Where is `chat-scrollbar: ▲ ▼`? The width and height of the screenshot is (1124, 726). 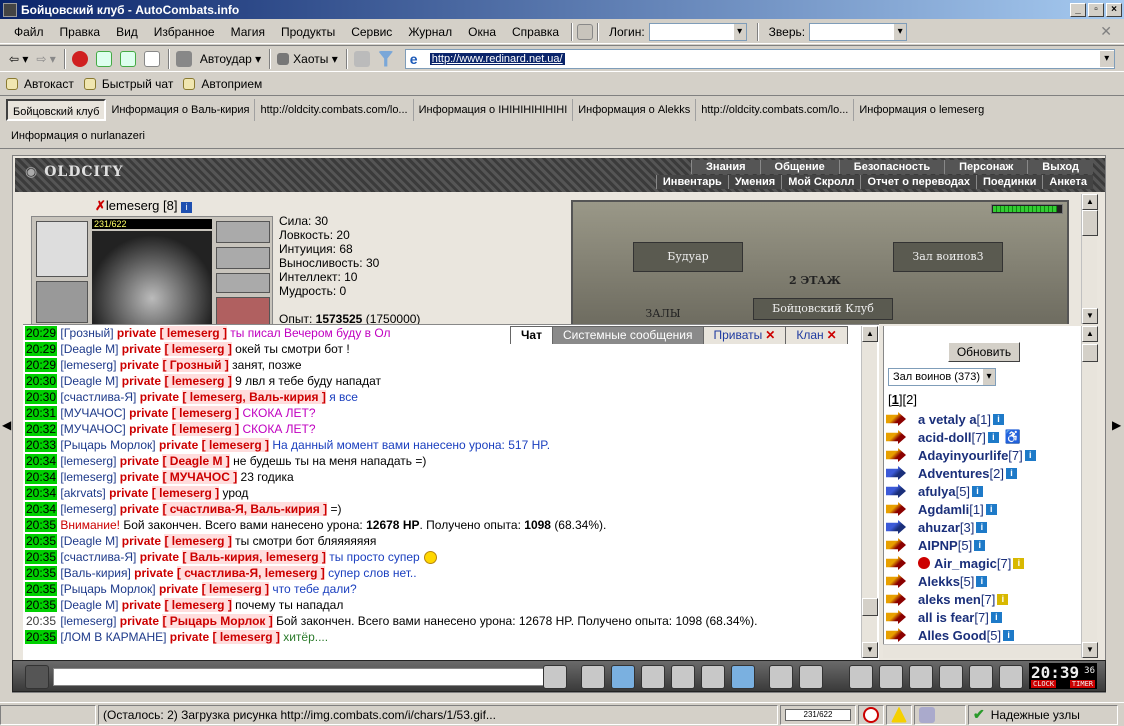
chat-scrollbar: ▲ ▼ is located at coordinates (869, 492).